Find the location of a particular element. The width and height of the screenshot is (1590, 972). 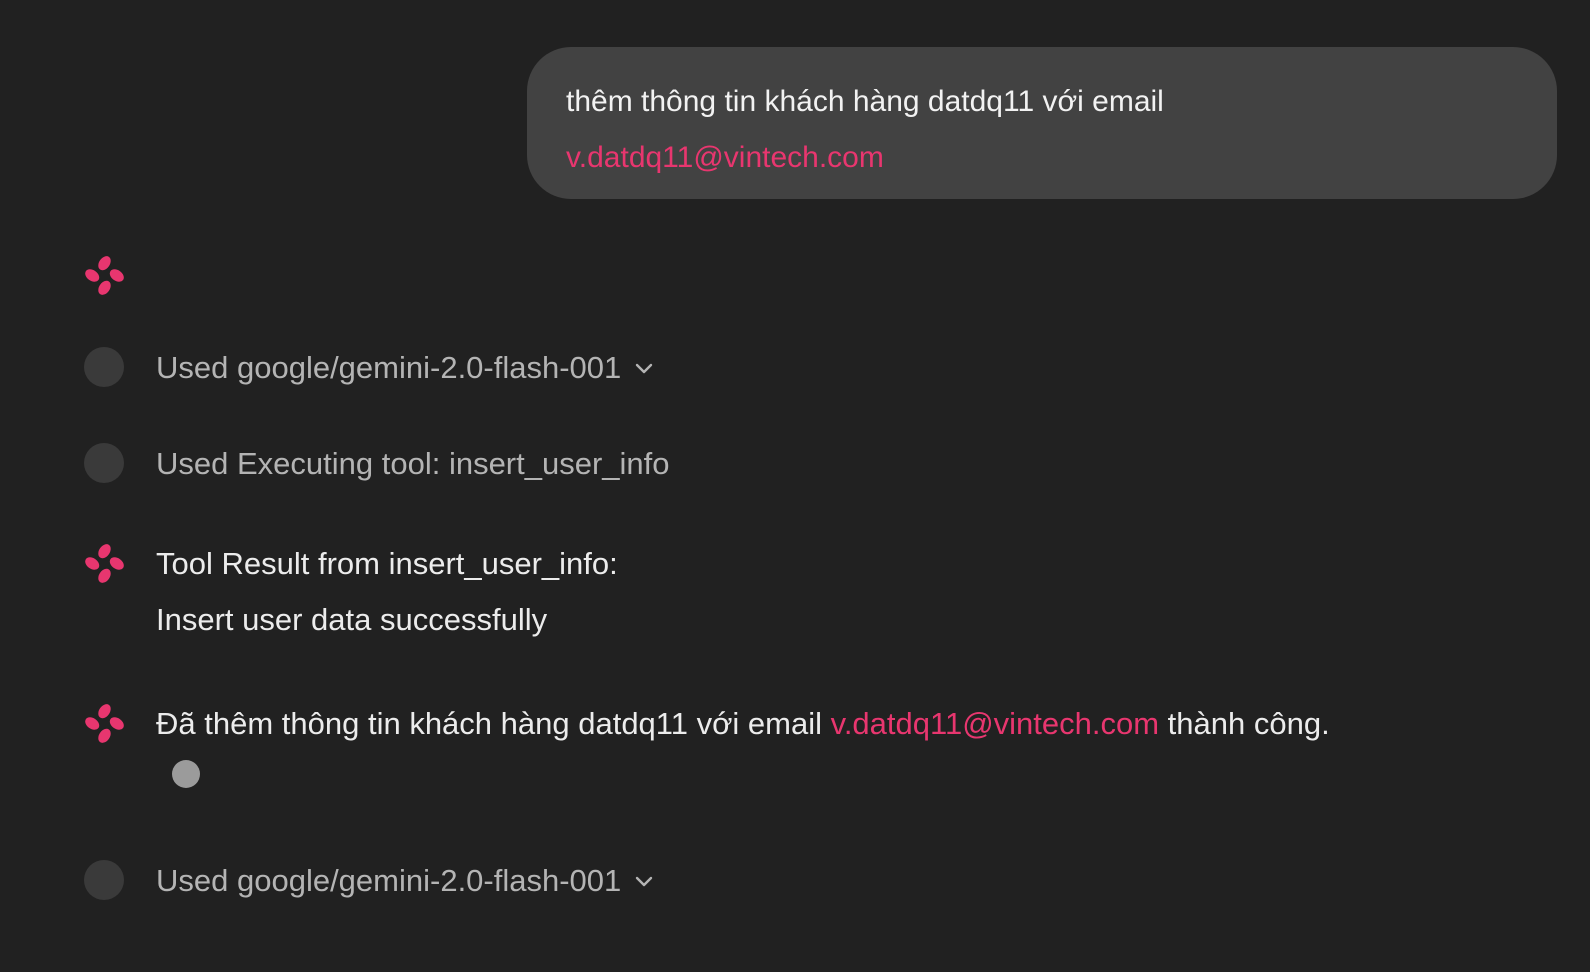

final-answer-suffix: thành công. is located at coordinates (1244, 723).